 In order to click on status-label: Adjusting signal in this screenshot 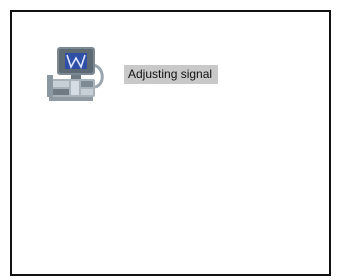, I will do `click(171, 74)`.